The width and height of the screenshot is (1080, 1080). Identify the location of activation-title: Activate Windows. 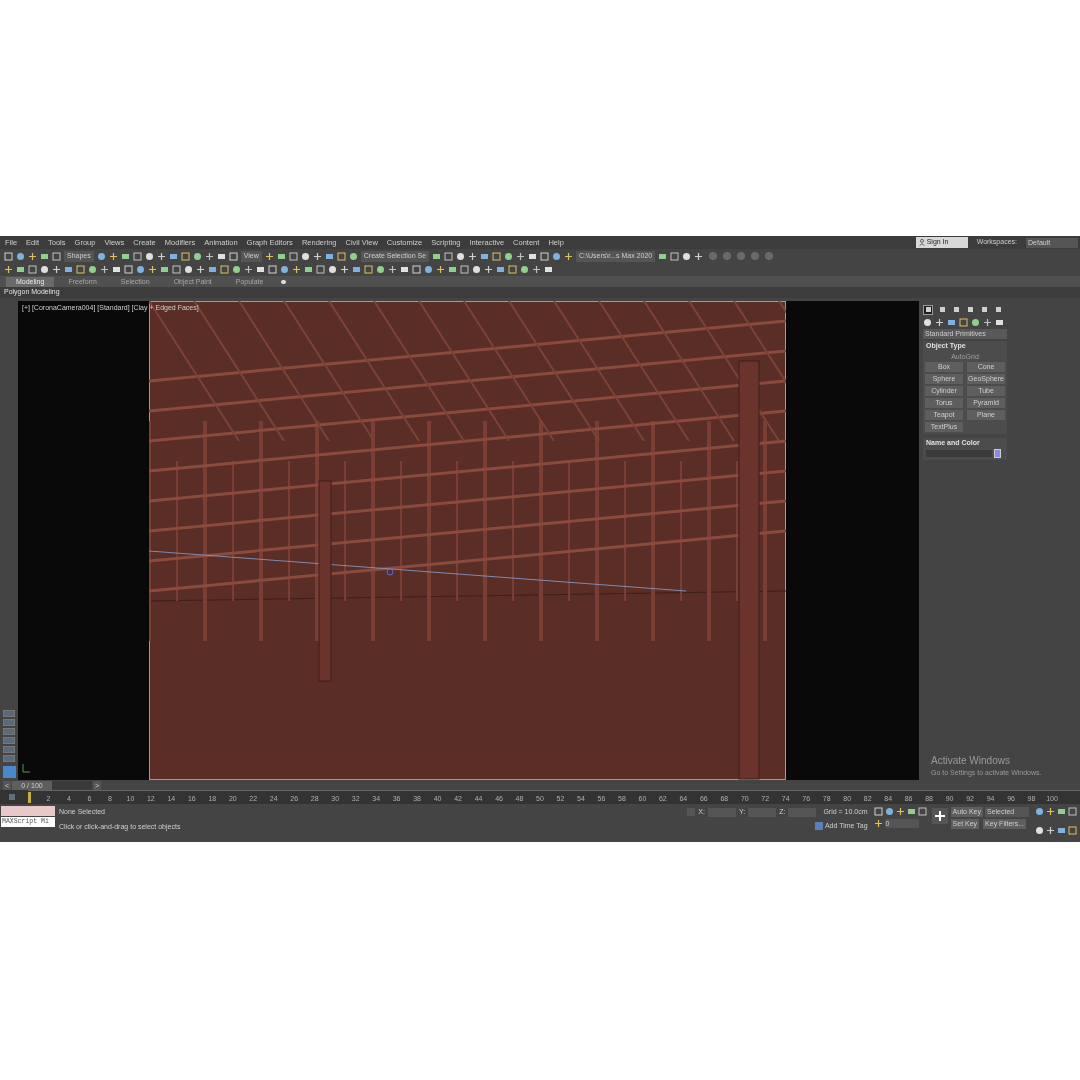
(971, 760).